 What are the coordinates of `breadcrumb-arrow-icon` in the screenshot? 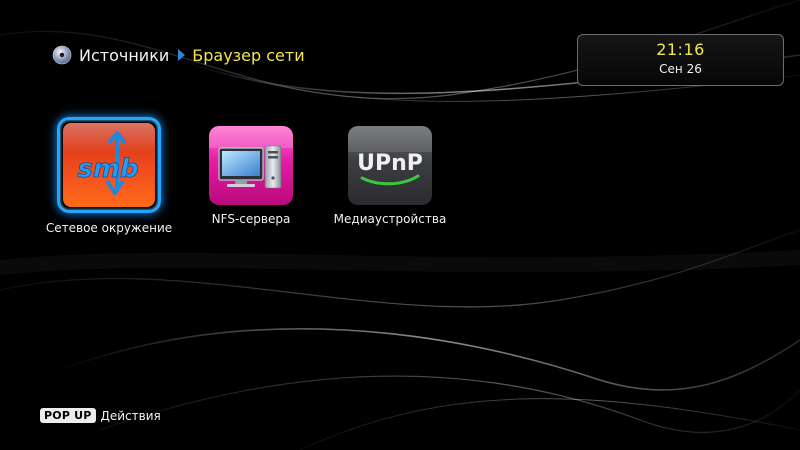 It's located at (182, 55).